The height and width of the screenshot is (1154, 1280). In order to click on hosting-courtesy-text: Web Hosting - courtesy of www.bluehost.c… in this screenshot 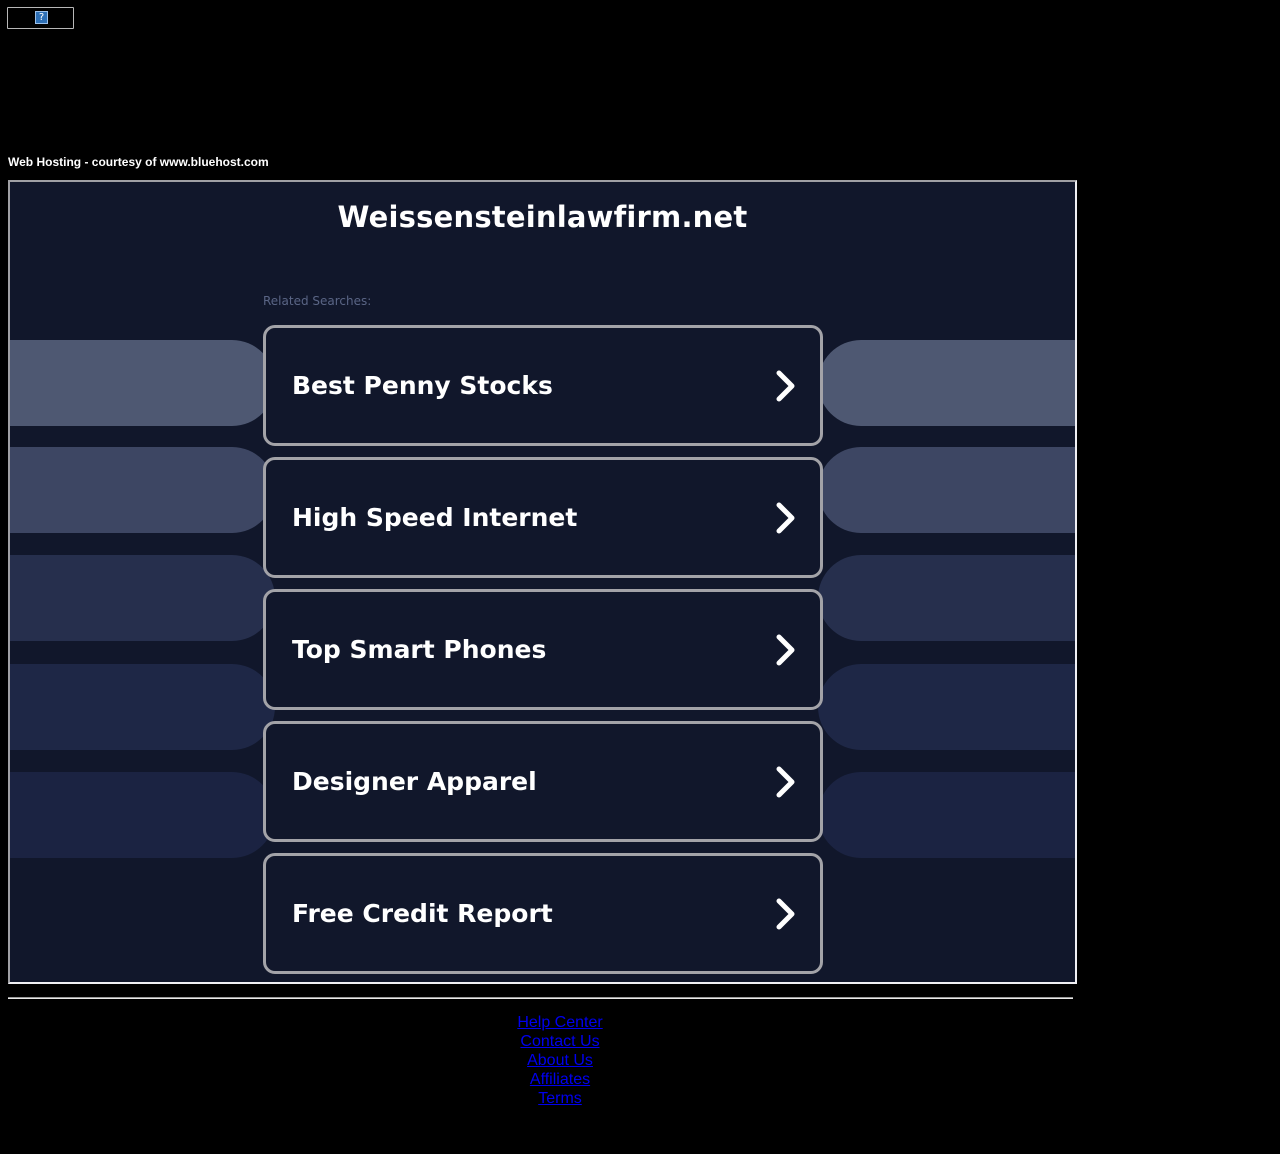, I will do `click(138, 162)`.